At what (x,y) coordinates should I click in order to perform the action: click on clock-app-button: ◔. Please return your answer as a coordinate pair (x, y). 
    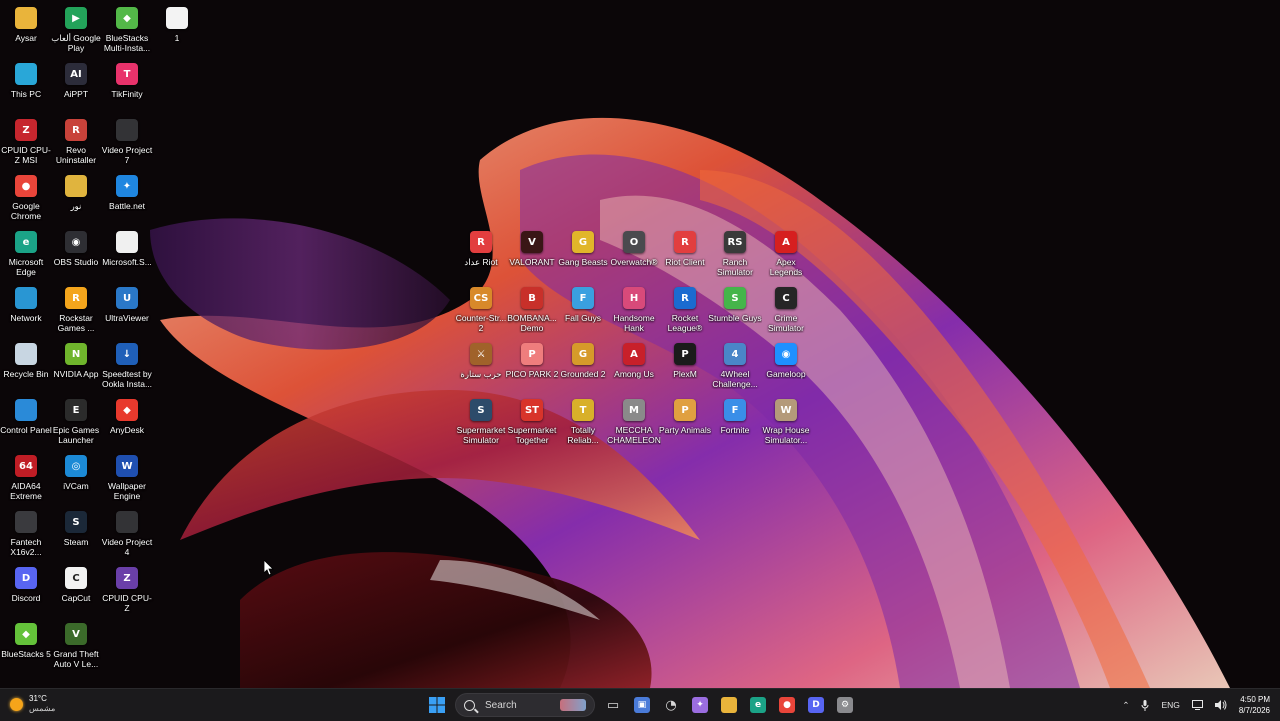
    Looking at the image, I should click on (671, 705).